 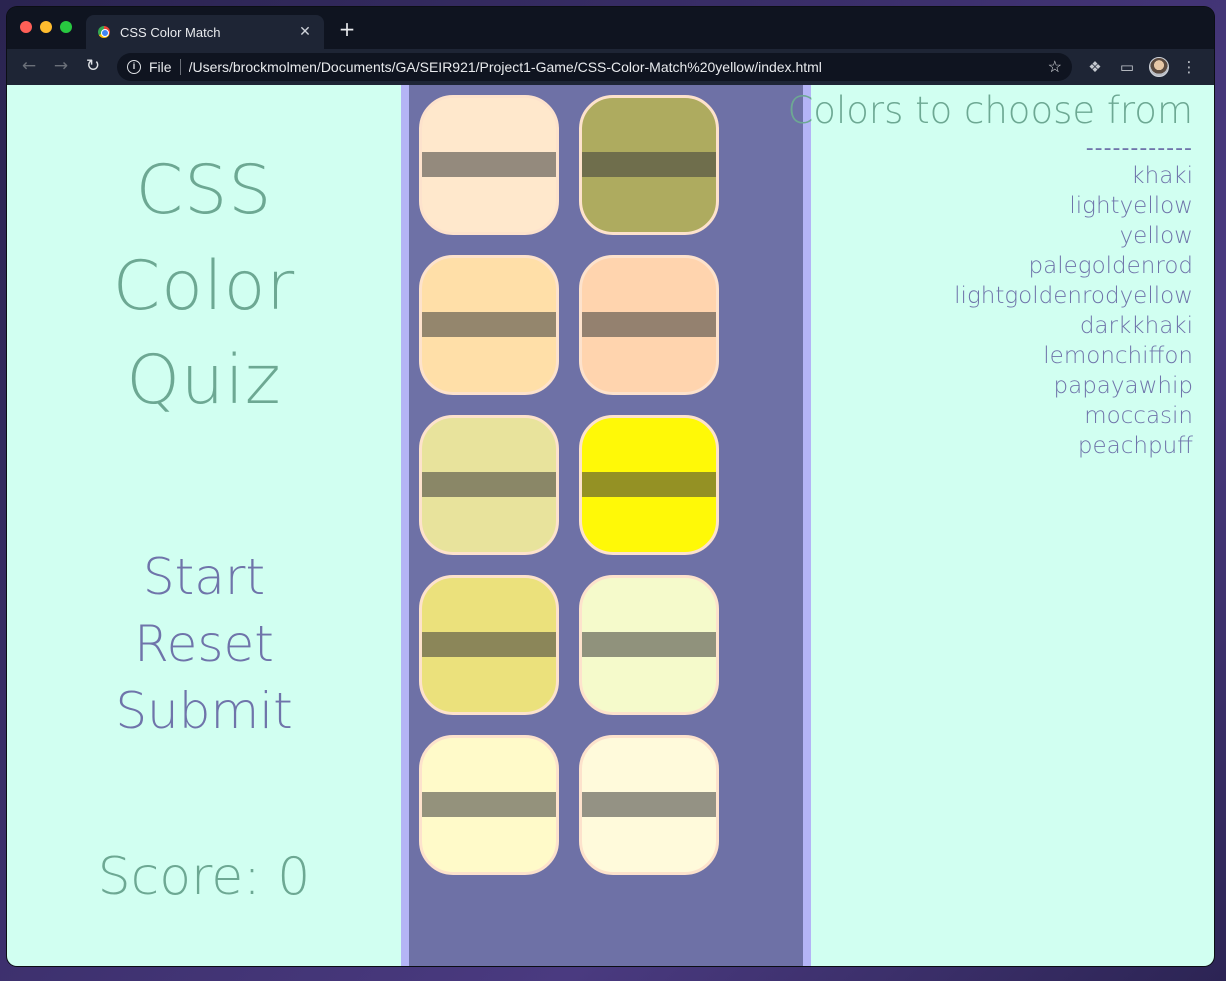 What do you see at coordinates (347, 29) in the screenshot?
I see `new-tab-button: +` at bounding box center [347, 29].